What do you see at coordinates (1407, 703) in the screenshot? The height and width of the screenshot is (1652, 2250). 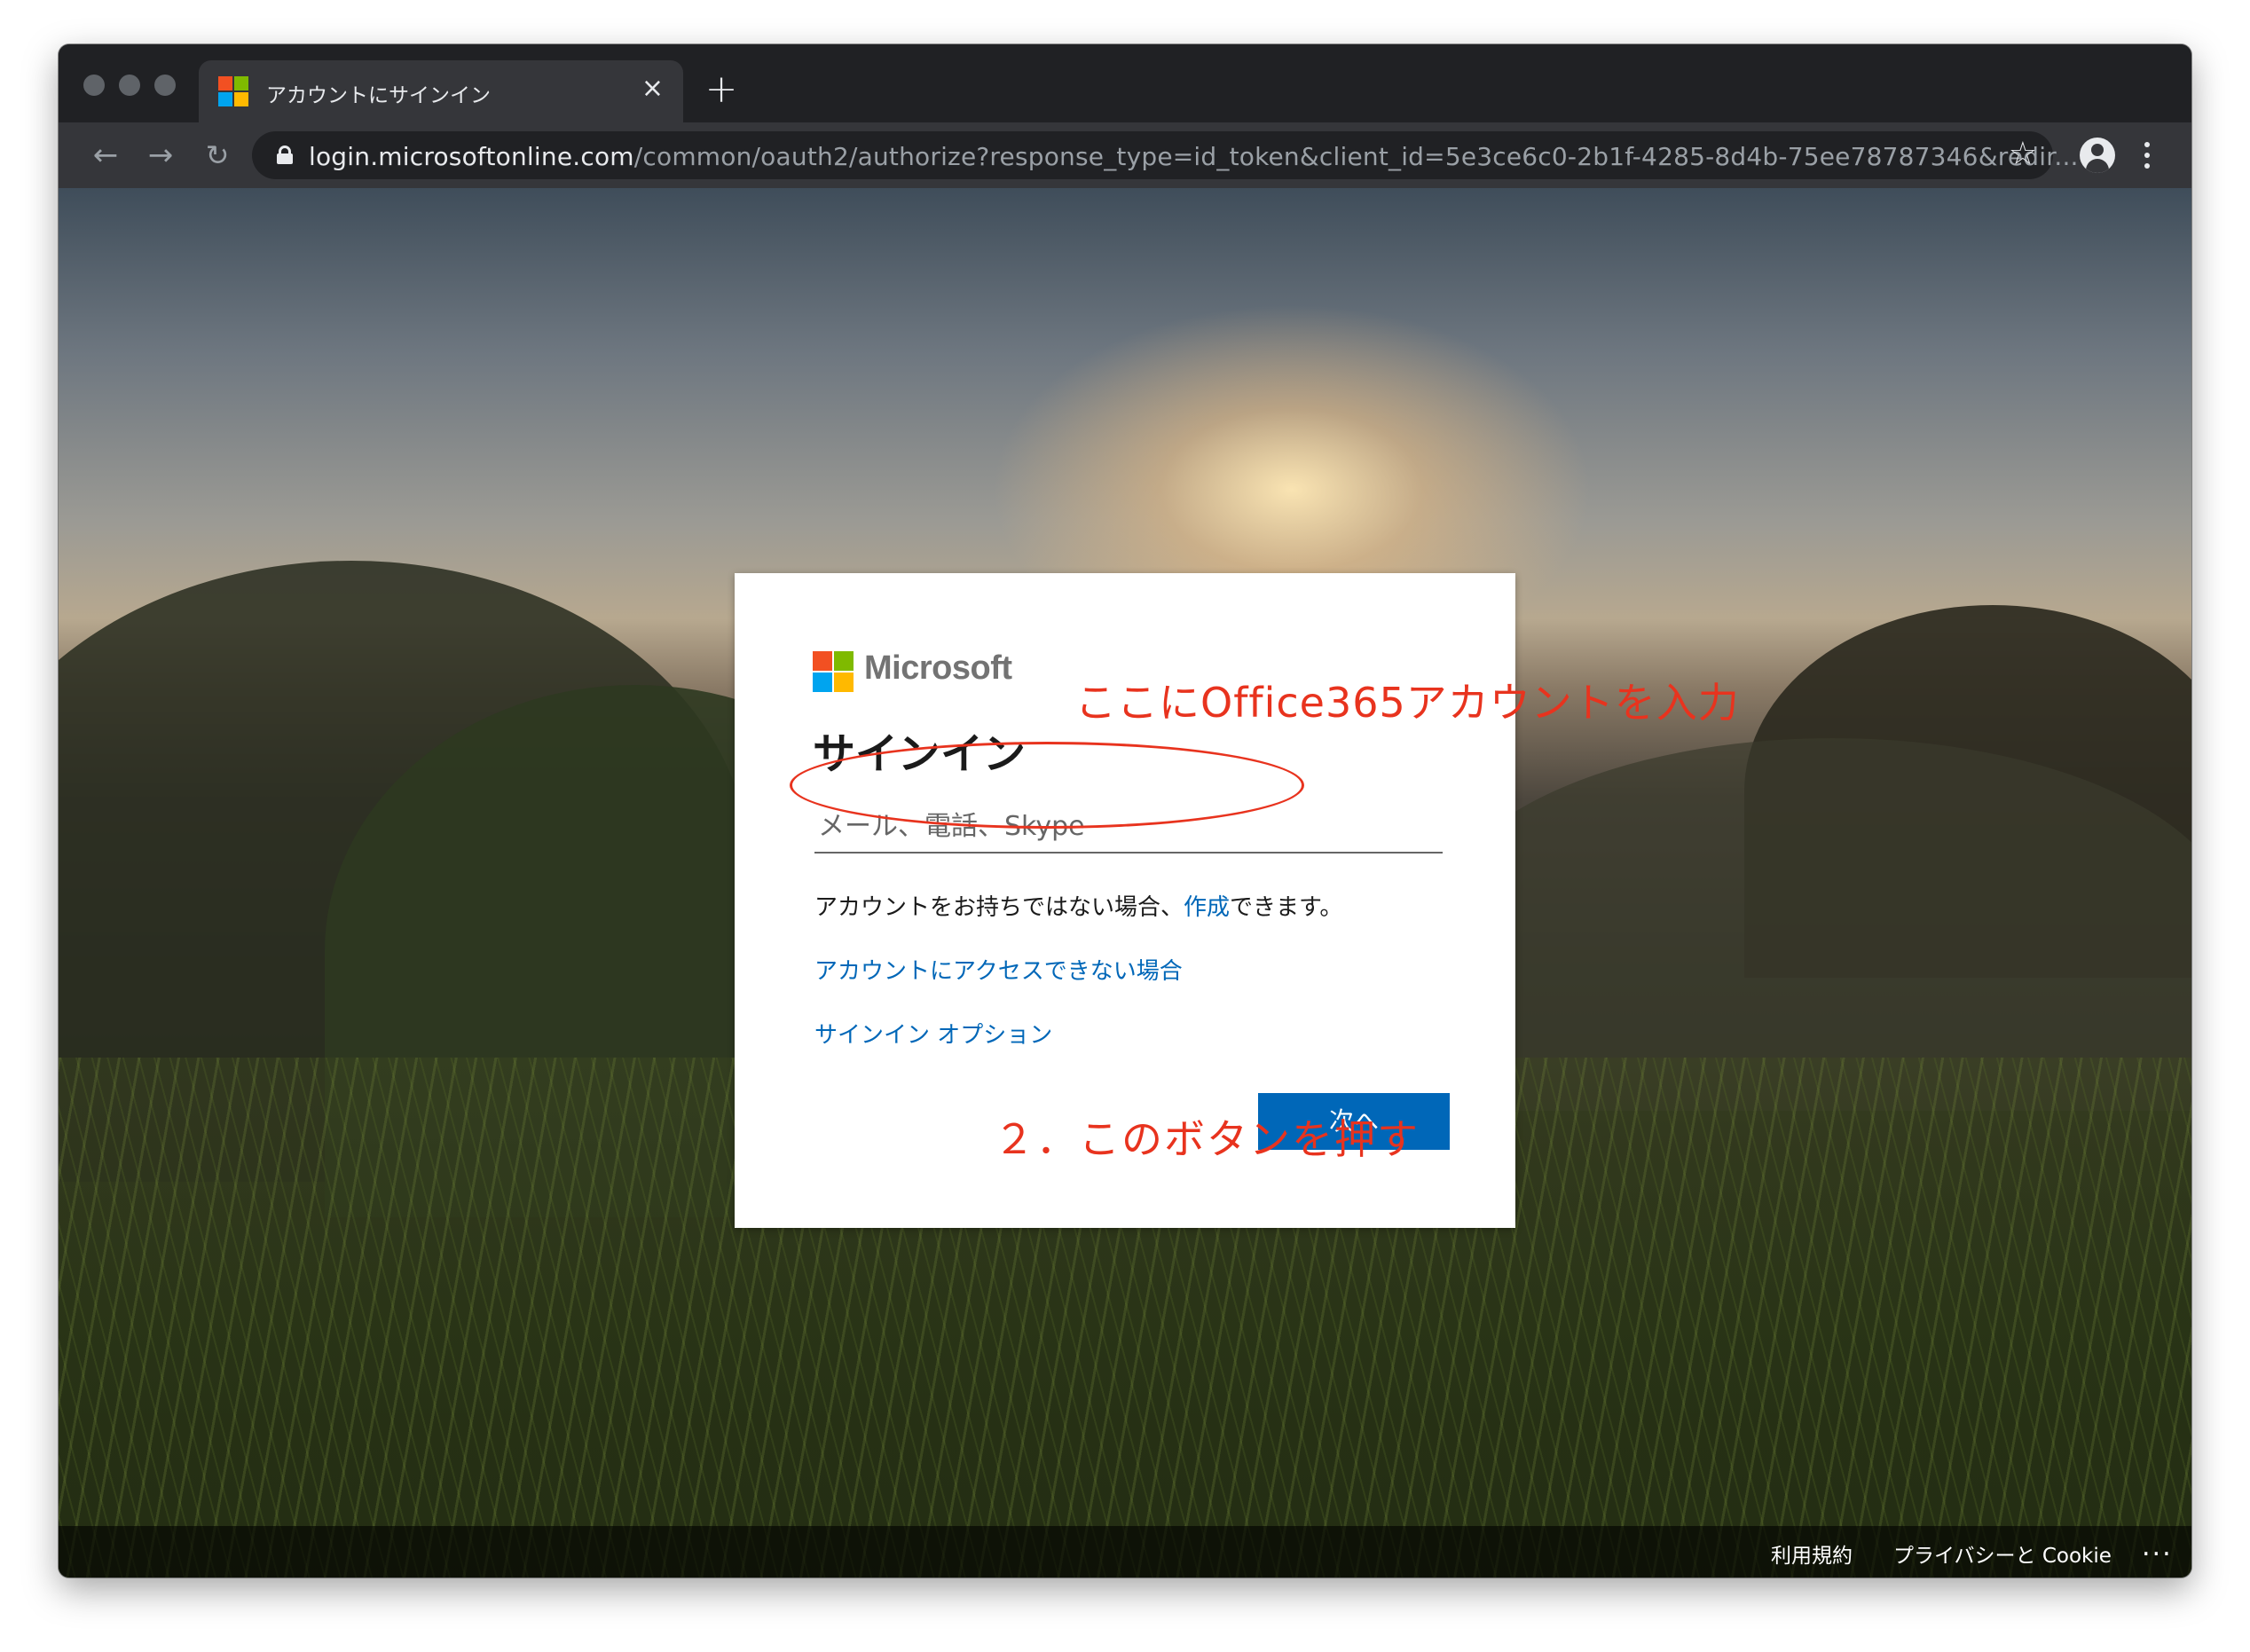 I see `annotation-input-hint: ここにOffice365アカウントを入力` at bounding box center [1407, 703].